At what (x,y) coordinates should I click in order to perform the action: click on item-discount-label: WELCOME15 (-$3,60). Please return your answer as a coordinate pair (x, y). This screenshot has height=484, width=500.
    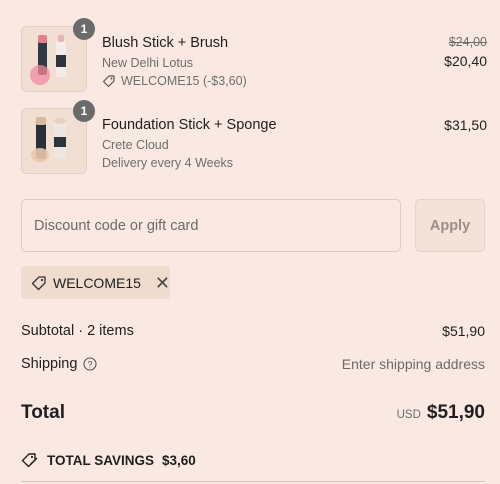
    Looking at the image, I should click on (184, 81).